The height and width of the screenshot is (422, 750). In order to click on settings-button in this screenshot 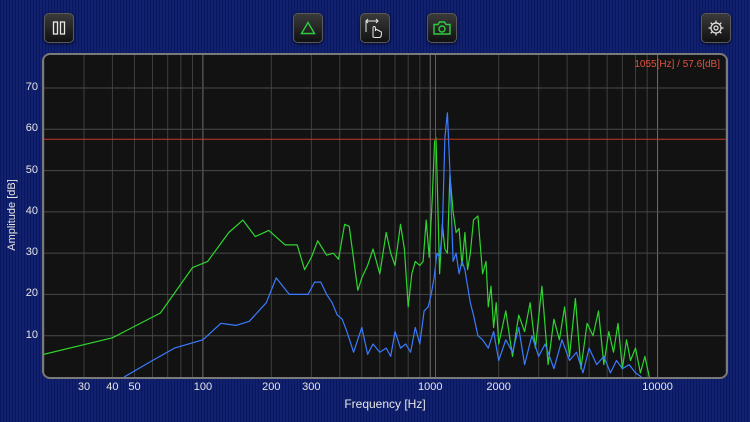, I will do `click(716, 28)`.